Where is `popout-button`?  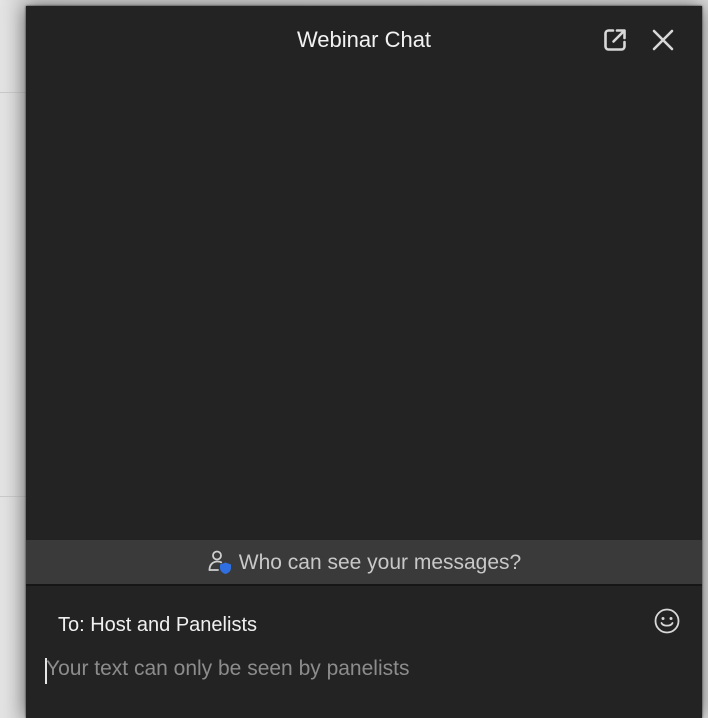 popout-button is located at coordinates (615, 42).